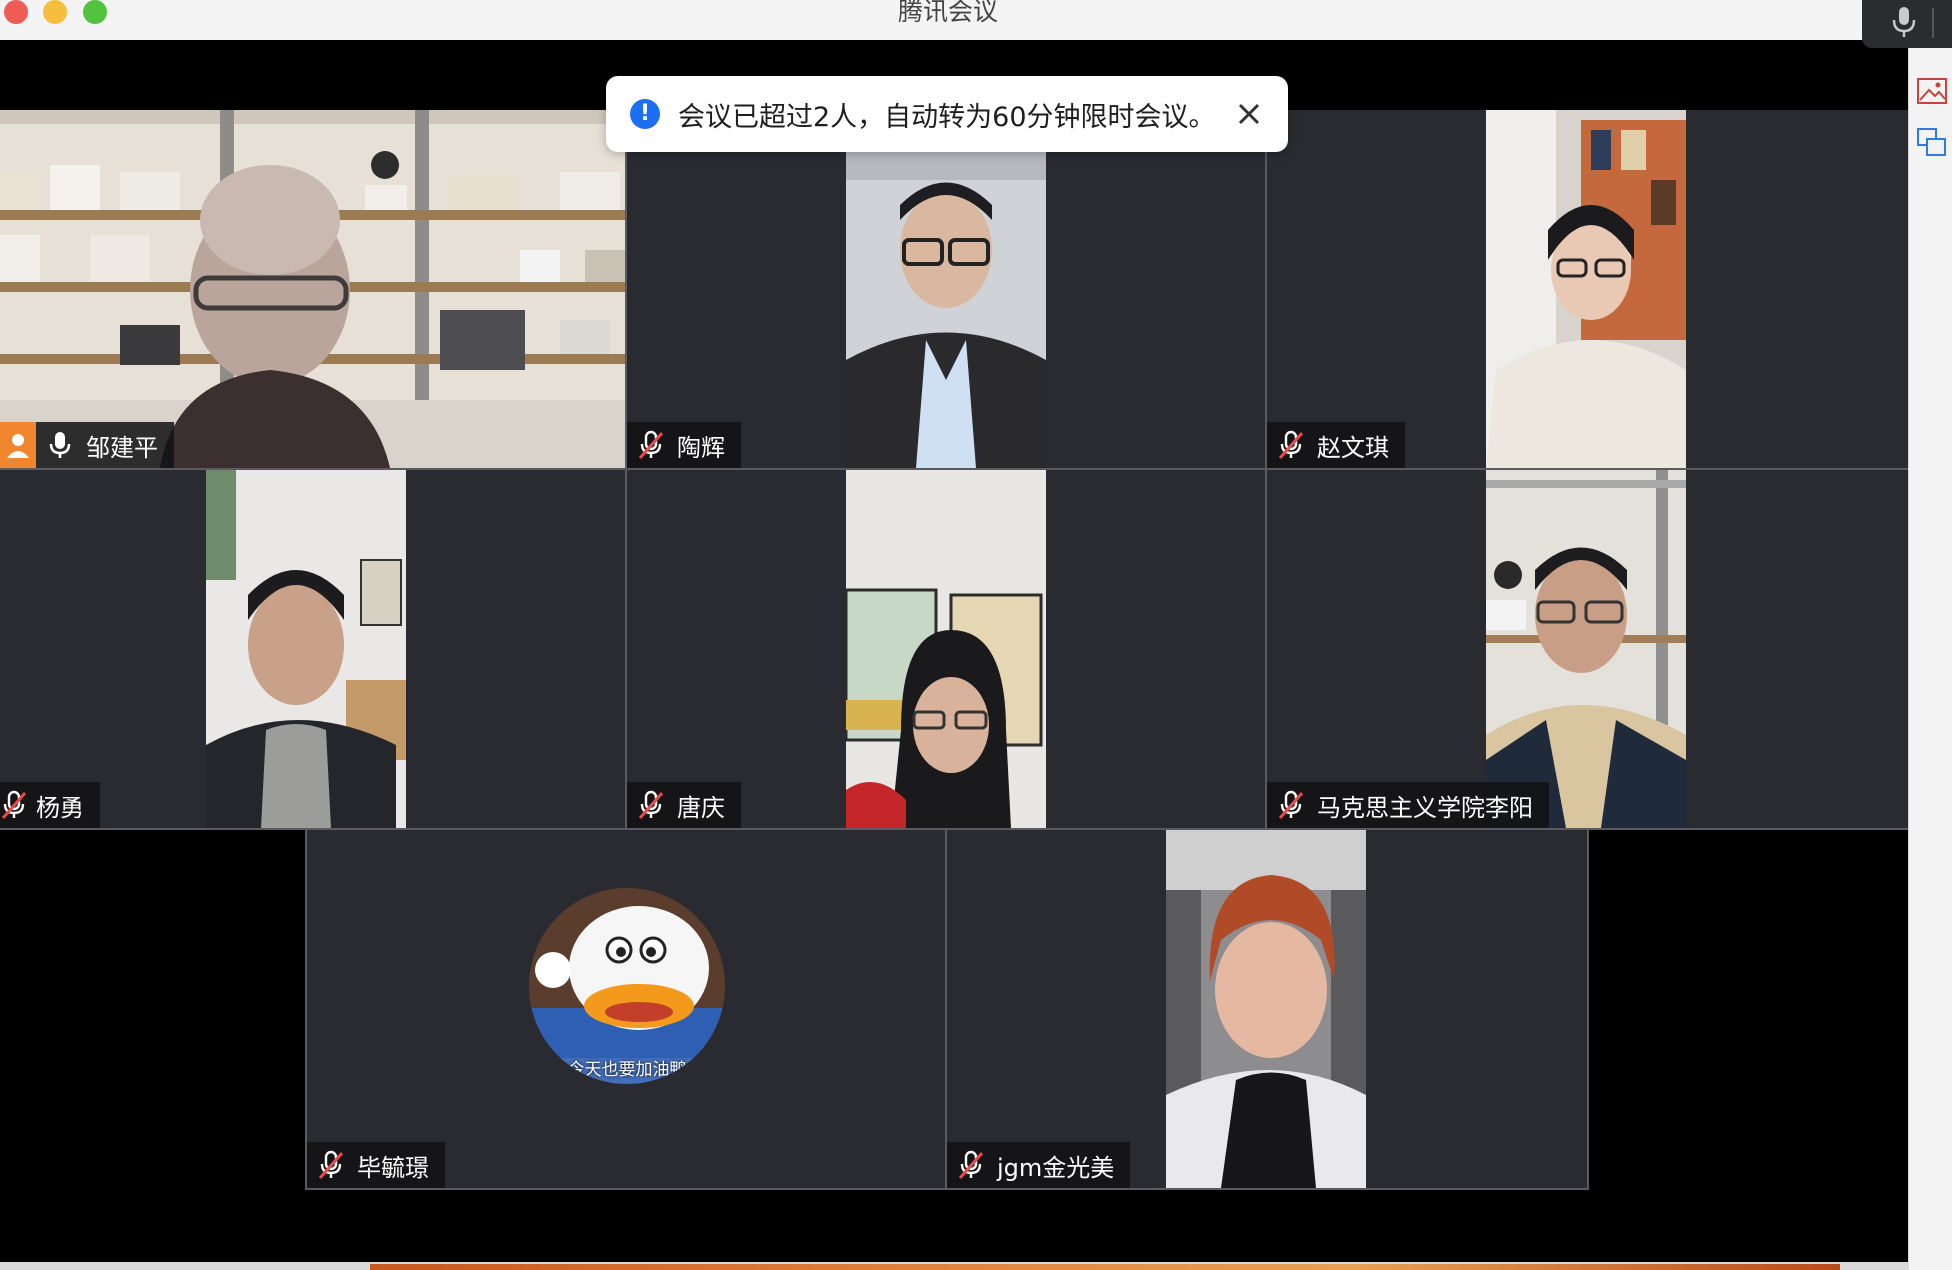 The height and width of the screenshot is (1270, 1952). What do you see at coordinates (947, 117) in the screenshot?
I see `notification-message: 会议已超过2人，自动转为60分钟限时会议。` at bounding box center [947, 117].